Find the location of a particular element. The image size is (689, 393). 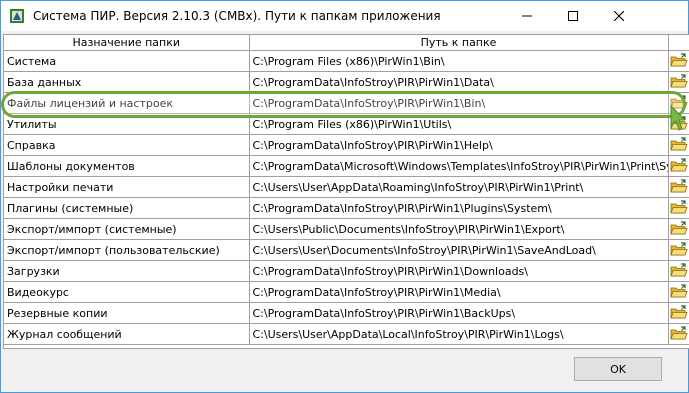

table-header-row: Назначение папки Путь к папке is located at coordinates (346, 43).